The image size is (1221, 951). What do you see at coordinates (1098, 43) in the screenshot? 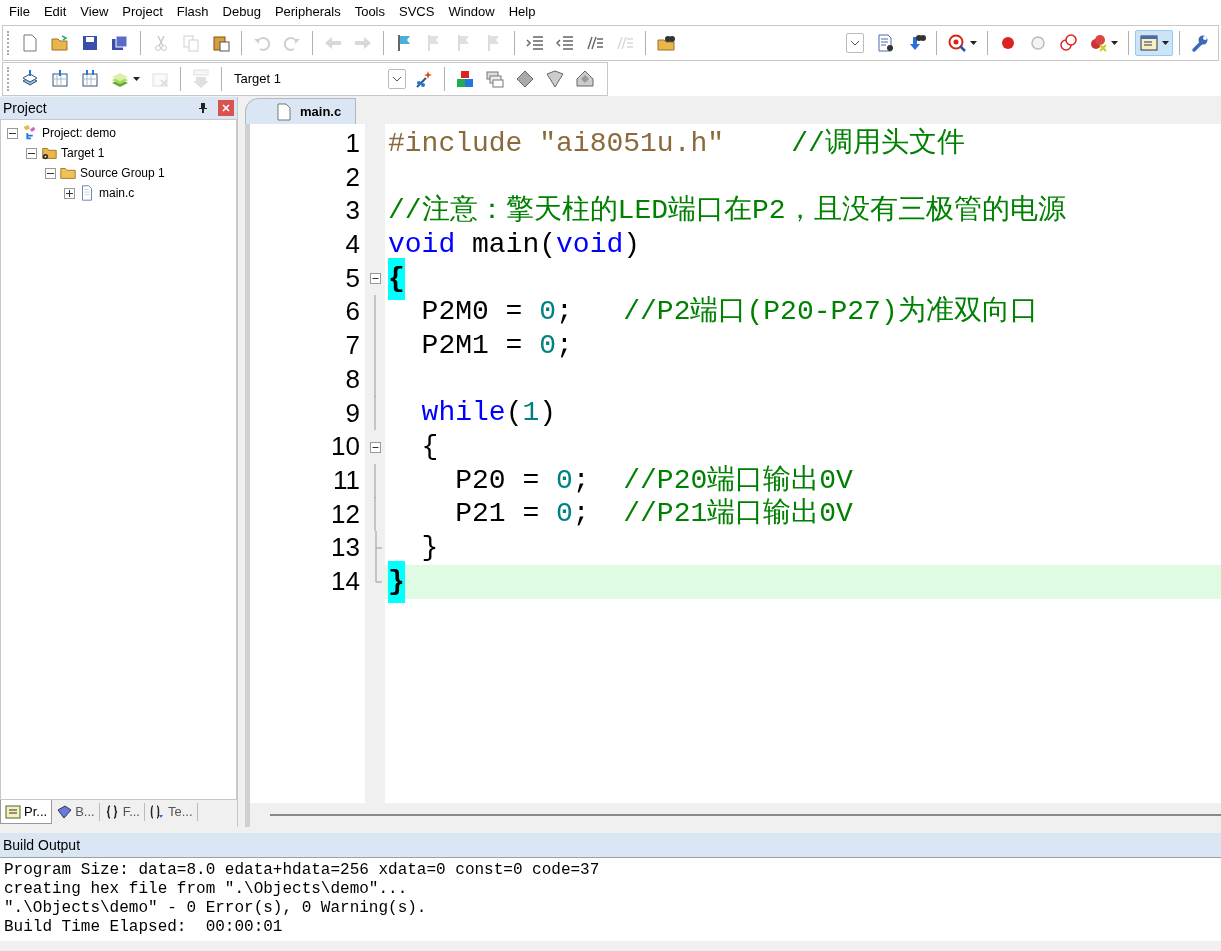
I see `circles-cross-icon` at bounding box center [1098, 43].